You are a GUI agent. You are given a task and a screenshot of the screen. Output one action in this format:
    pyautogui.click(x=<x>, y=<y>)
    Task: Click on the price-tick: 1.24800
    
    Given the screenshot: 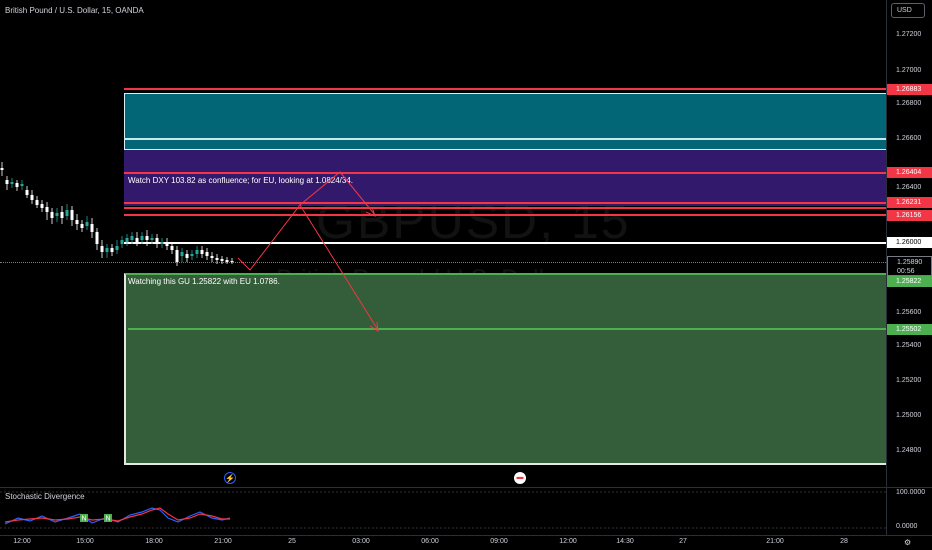 What is the action you would take?
    pyautogui.click(x=909, y=450)
    